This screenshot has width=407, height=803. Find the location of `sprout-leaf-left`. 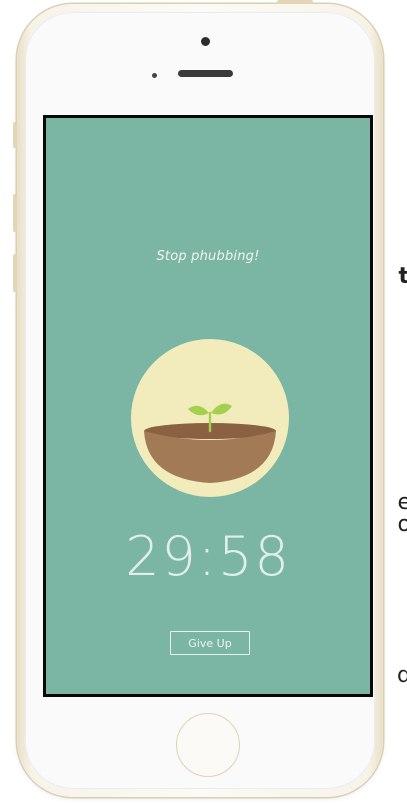

sprout-leaf-left is located at coordinates (198, 410).